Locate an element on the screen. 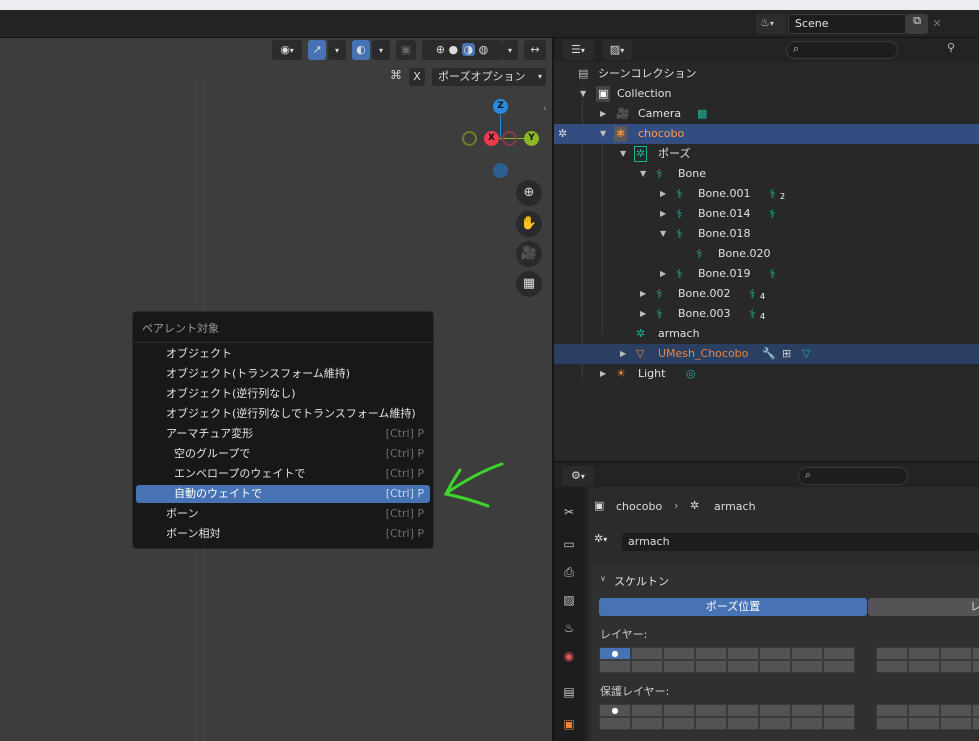 The height and width of the screenshot is (741, 979). outliner-row: ▶ ▽ UMesh_Chocobo 🔧 ⊞ ▽ is located at coordinates (766, 354).